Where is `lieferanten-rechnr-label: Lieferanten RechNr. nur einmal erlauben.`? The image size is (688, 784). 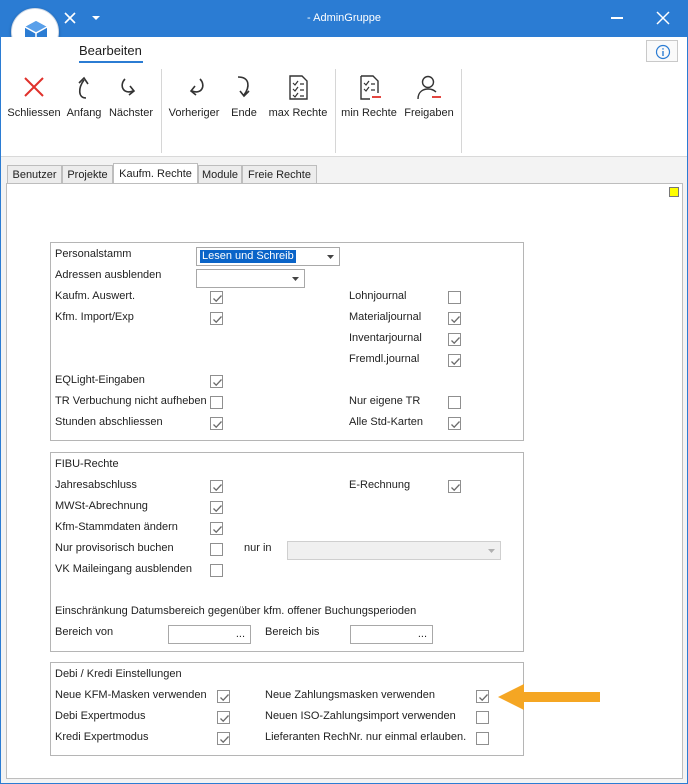
lieferanten-rechnr-label: Lieferanten RechNr. nur einmal erlauben. is located at coordinates (366, 737).